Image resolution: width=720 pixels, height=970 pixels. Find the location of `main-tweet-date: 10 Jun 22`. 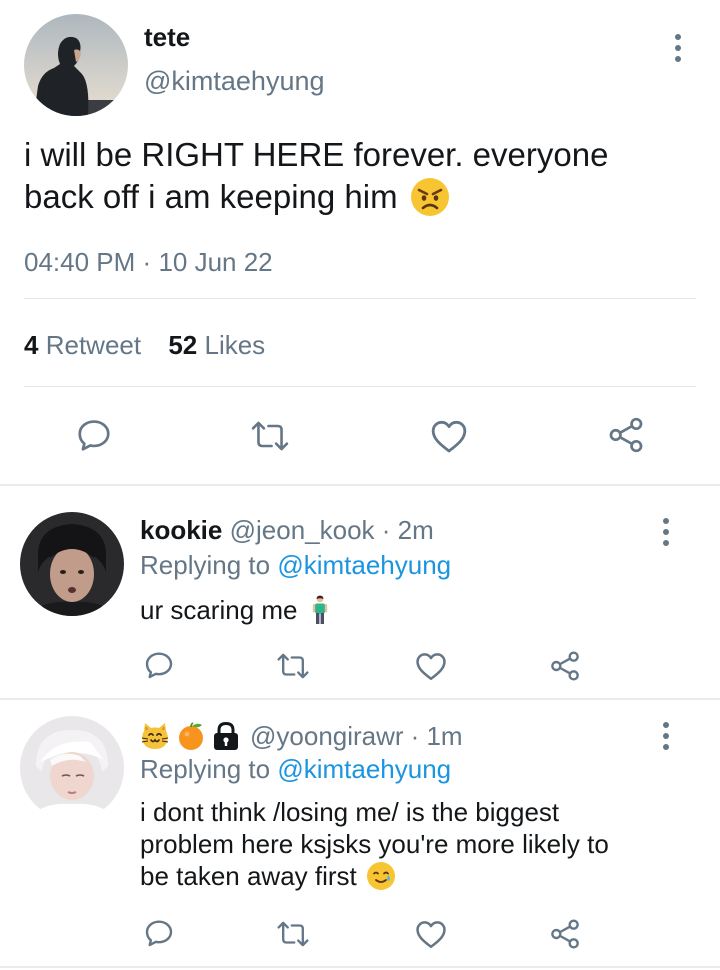

main-tweet-date: 10 Jun 22 is located at coordinates (215, 262).